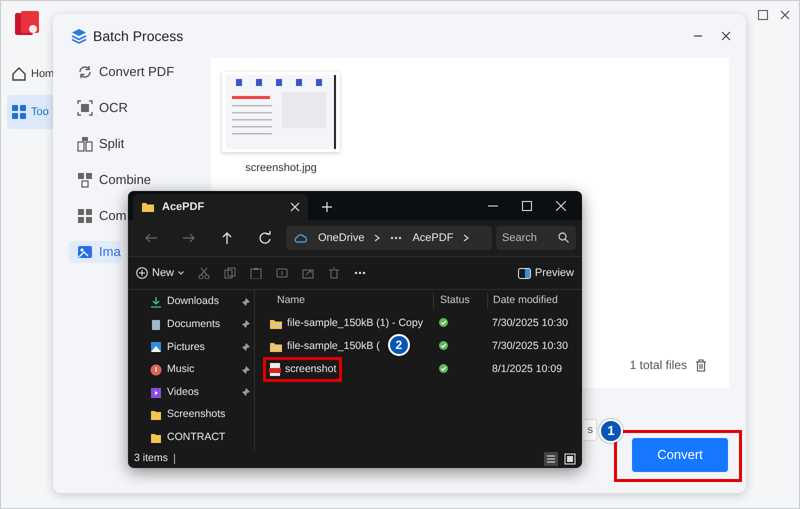 The height and width of the screenshot is (509, 800). I want to click on refresh-icon, so click(265, 238).